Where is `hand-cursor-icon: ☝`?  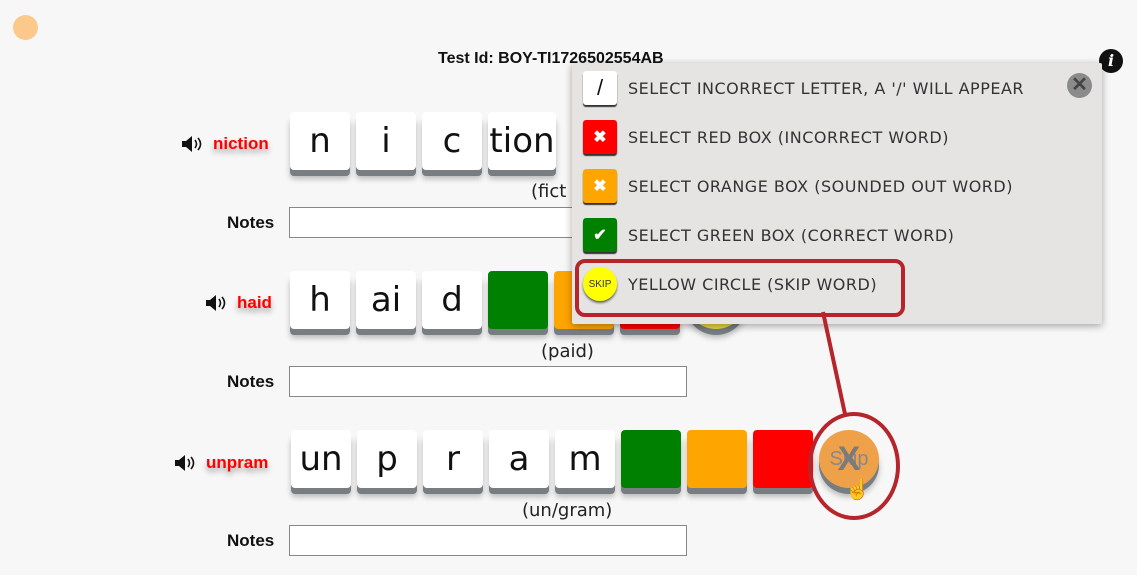 hand-cursor-icon: ☝ is located at coordinates (857, 490).